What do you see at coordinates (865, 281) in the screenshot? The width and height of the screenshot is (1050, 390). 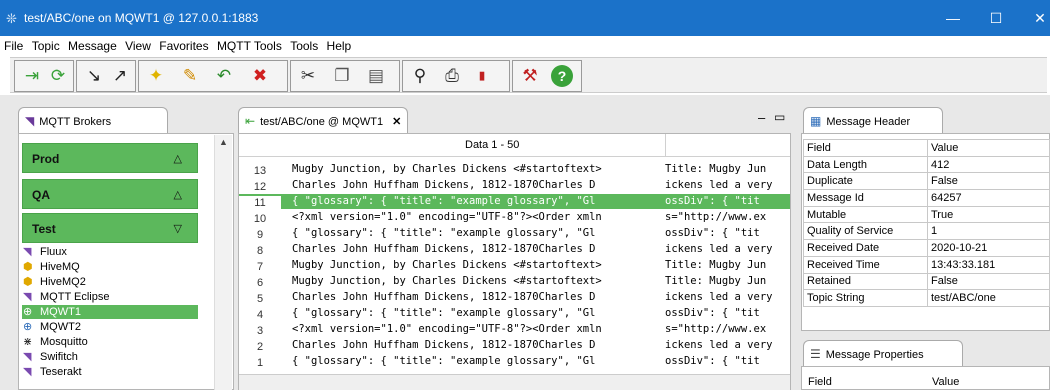 I see `field-cell: Retained` at bounding box center [865, 281].